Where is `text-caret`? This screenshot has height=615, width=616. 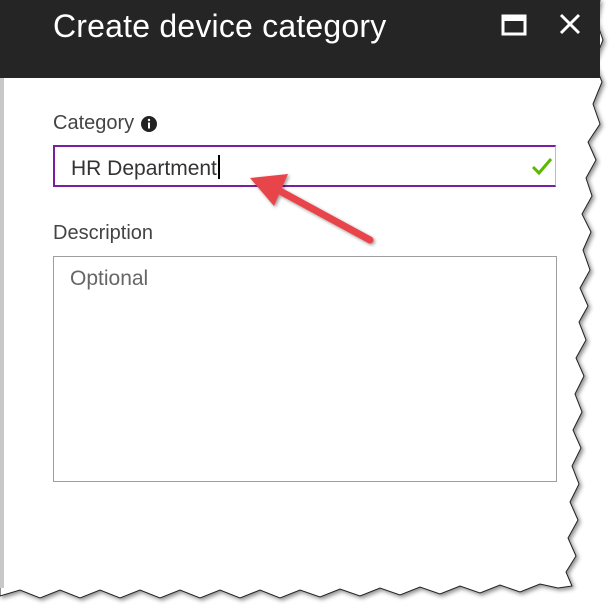 text-caret is located at coordinates (218, 167).